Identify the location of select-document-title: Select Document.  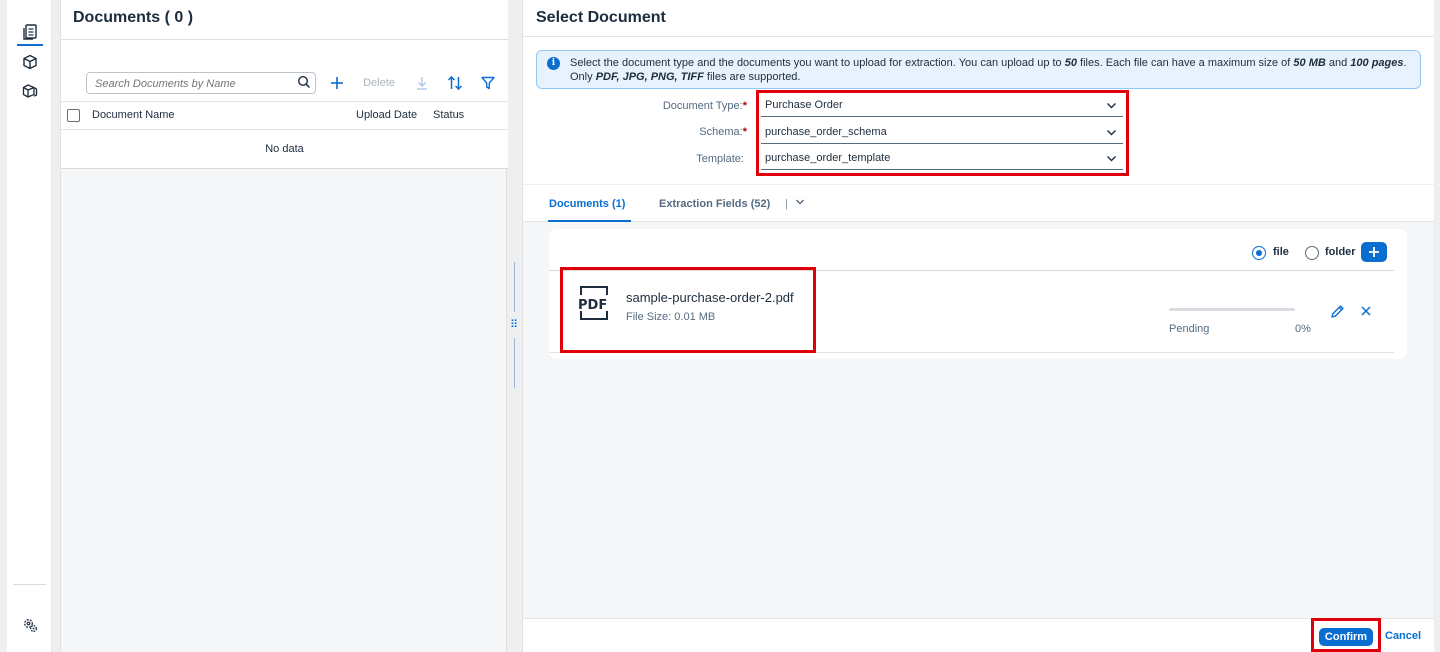
(601, 17).